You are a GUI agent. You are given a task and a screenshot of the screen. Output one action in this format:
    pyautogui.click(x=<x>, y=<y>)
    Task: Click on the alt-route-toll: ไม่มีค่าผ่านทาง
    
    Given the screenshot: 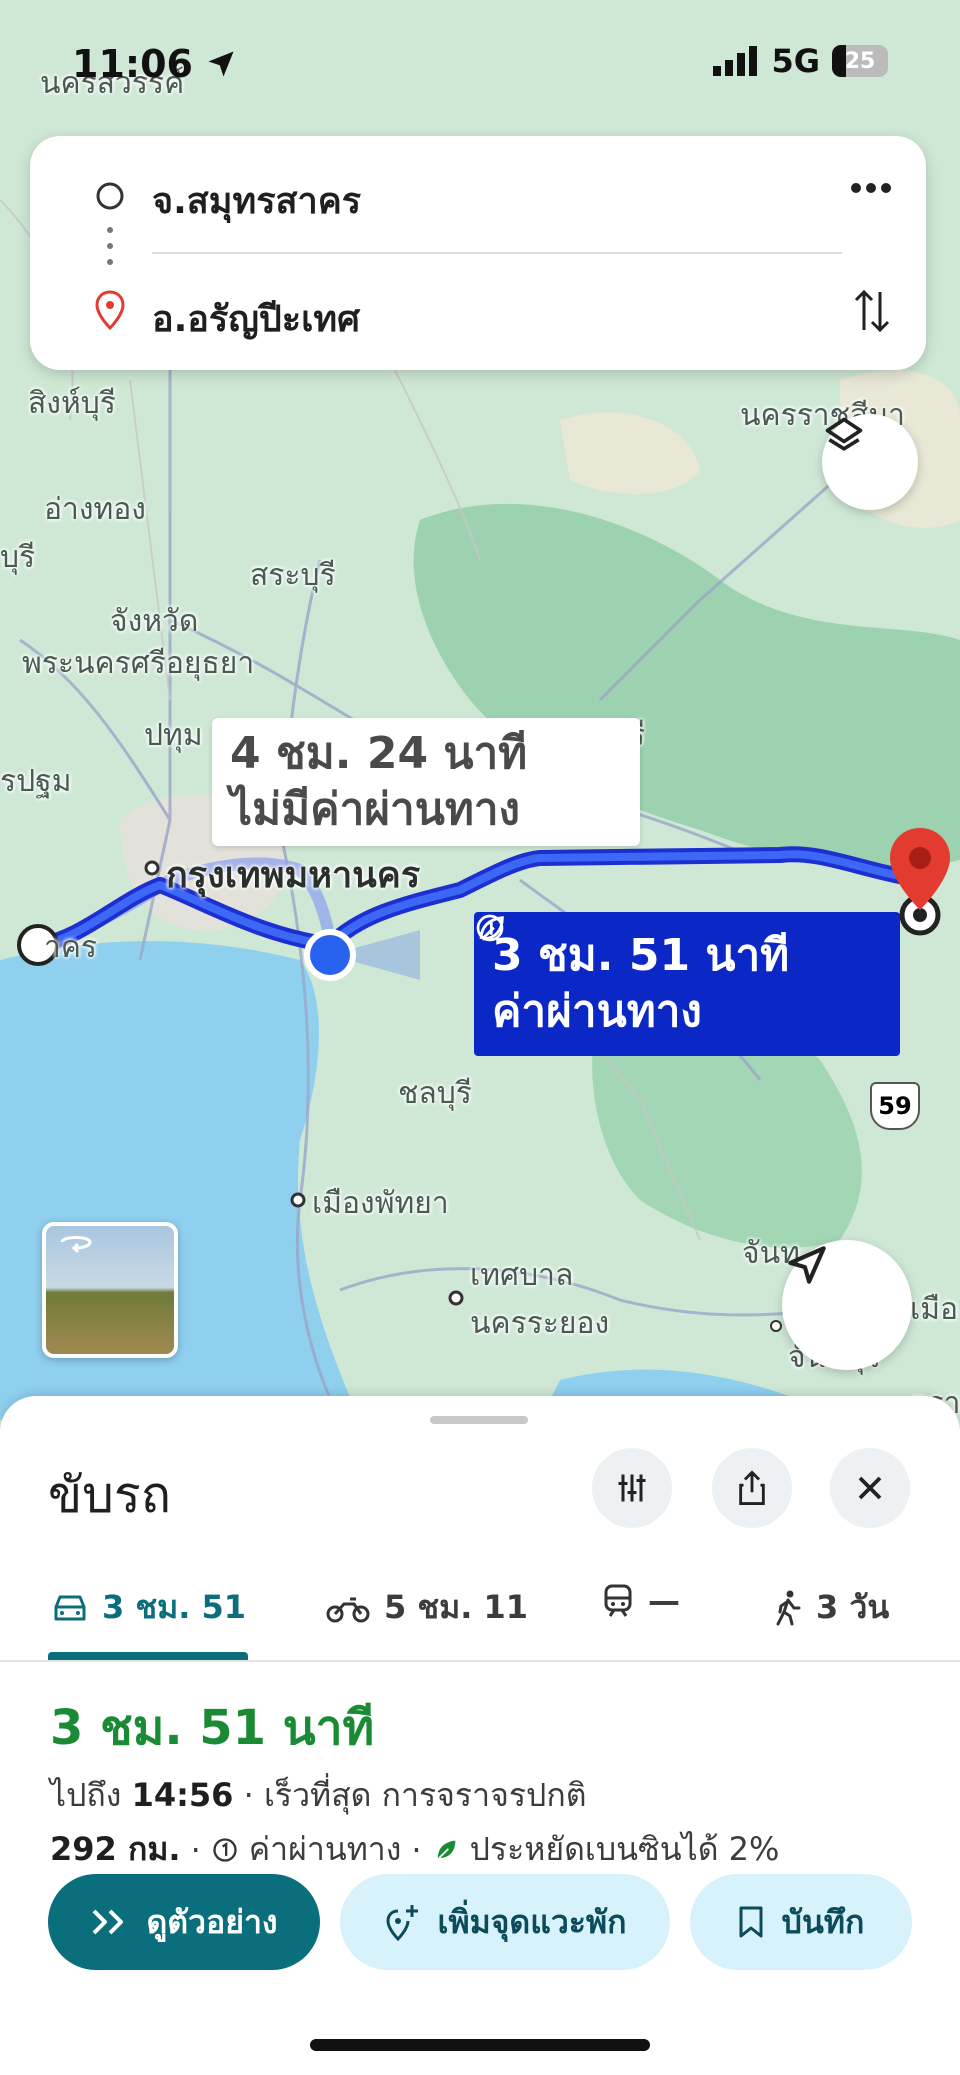 What is the action you would take?
    pyautogui.click(x=375, y=809)
    